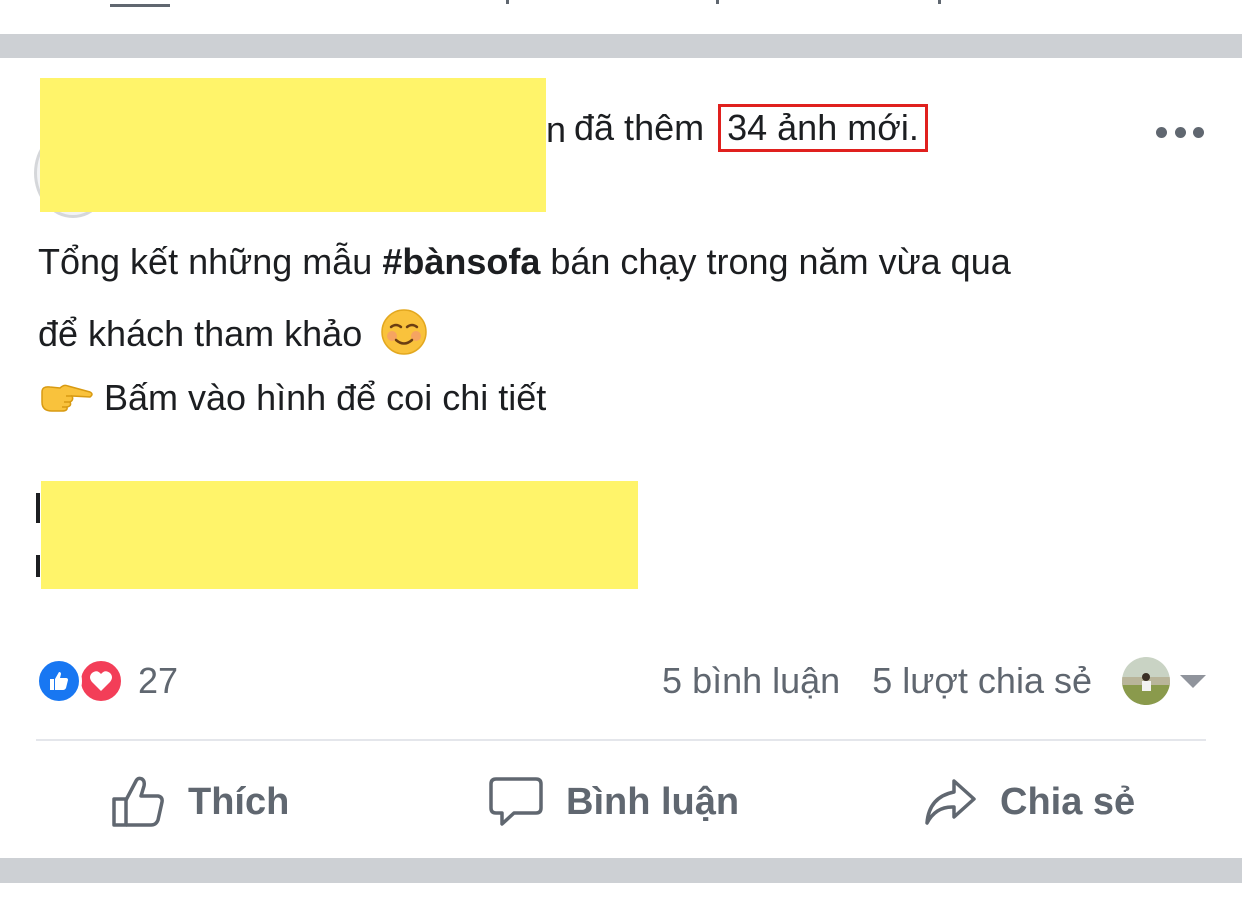  What do you see at coordinates (210, 261) in the screenshot?
I see `post-text-segment: Tổng kết những mẫu` at bounding box center [210, 261].